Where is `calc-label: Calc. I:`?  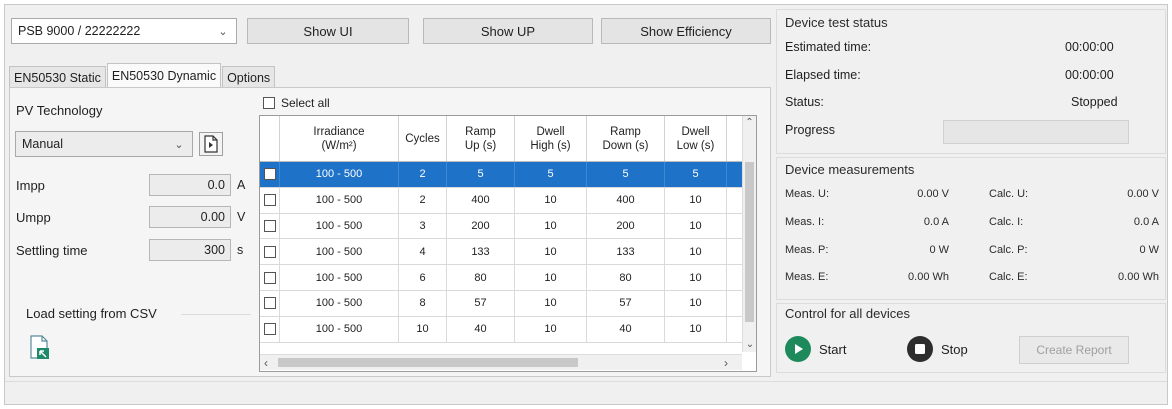
calc-label: Calc. I: is located at coordinates (1006, 222).